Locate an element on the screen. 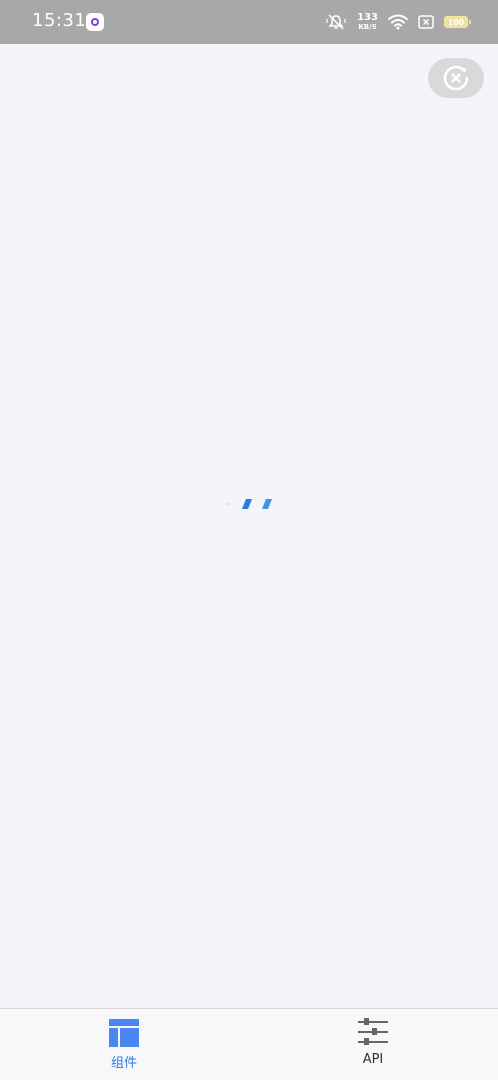  status-icons: 133 KB/S 100 is located at coordinates (398, 22).